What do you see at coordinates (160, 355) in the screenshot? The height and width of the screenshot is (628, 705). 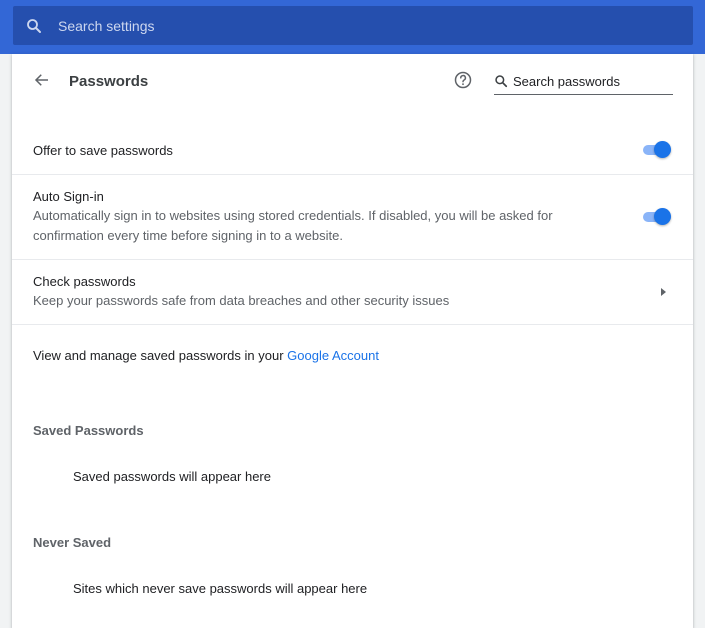 I see `manage-passwords-prefix: View and manage saved passwords in your` at bounding box center [160, 355].